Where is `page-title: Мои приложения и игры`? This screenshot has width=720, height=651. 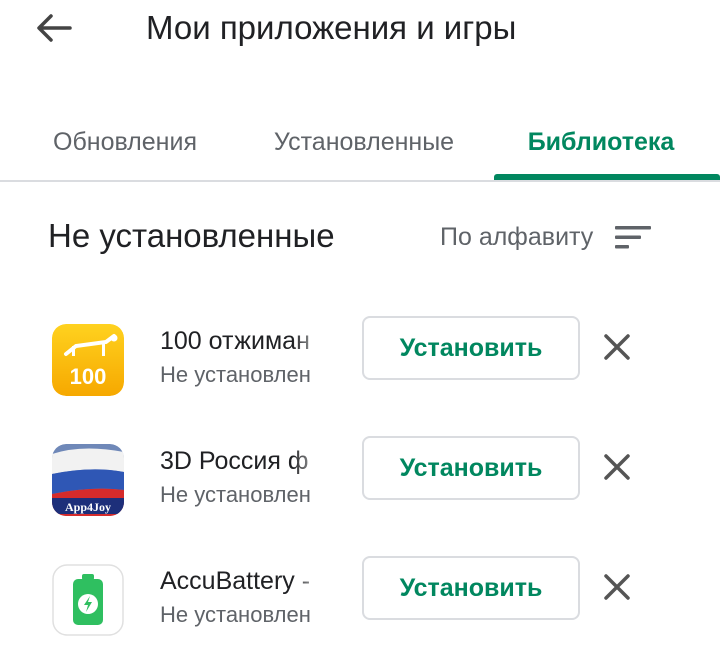 page-title: Мои приложения и игры is located at coordinates (331, 27).